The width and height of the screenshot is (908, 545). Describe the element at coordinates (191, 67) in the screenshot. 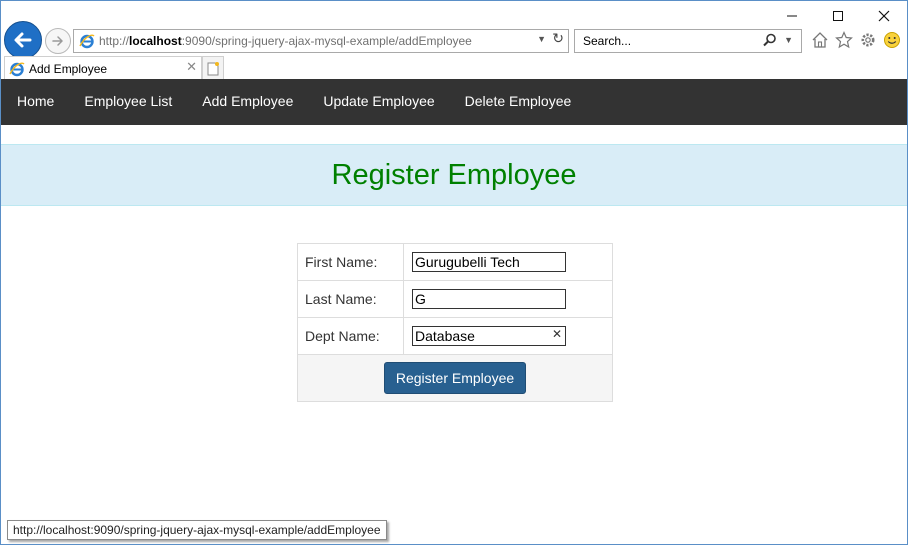

I see `tab-close-icon: ✕` at that location.